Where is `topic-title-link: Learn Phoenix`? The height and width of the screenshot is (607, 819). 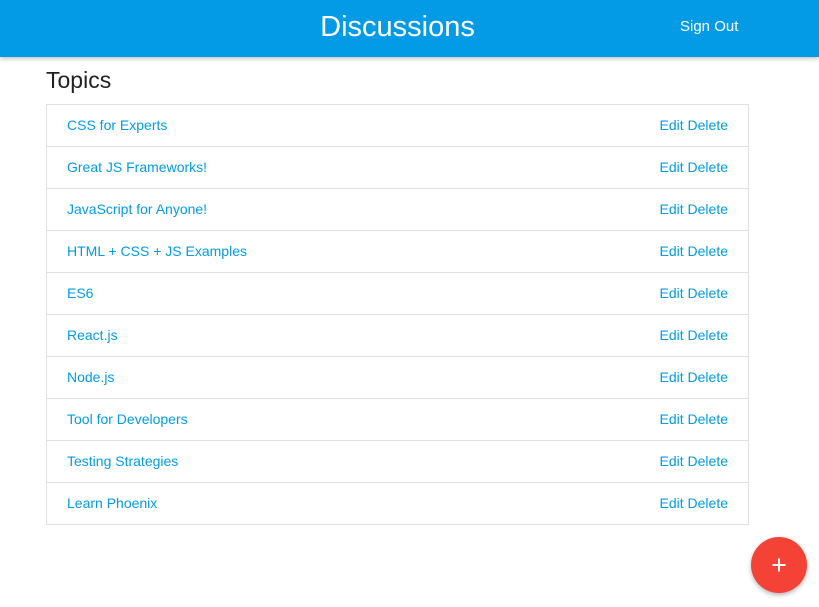
topic-title-link: Learn Phoenix is located at coordinates (112, 503).